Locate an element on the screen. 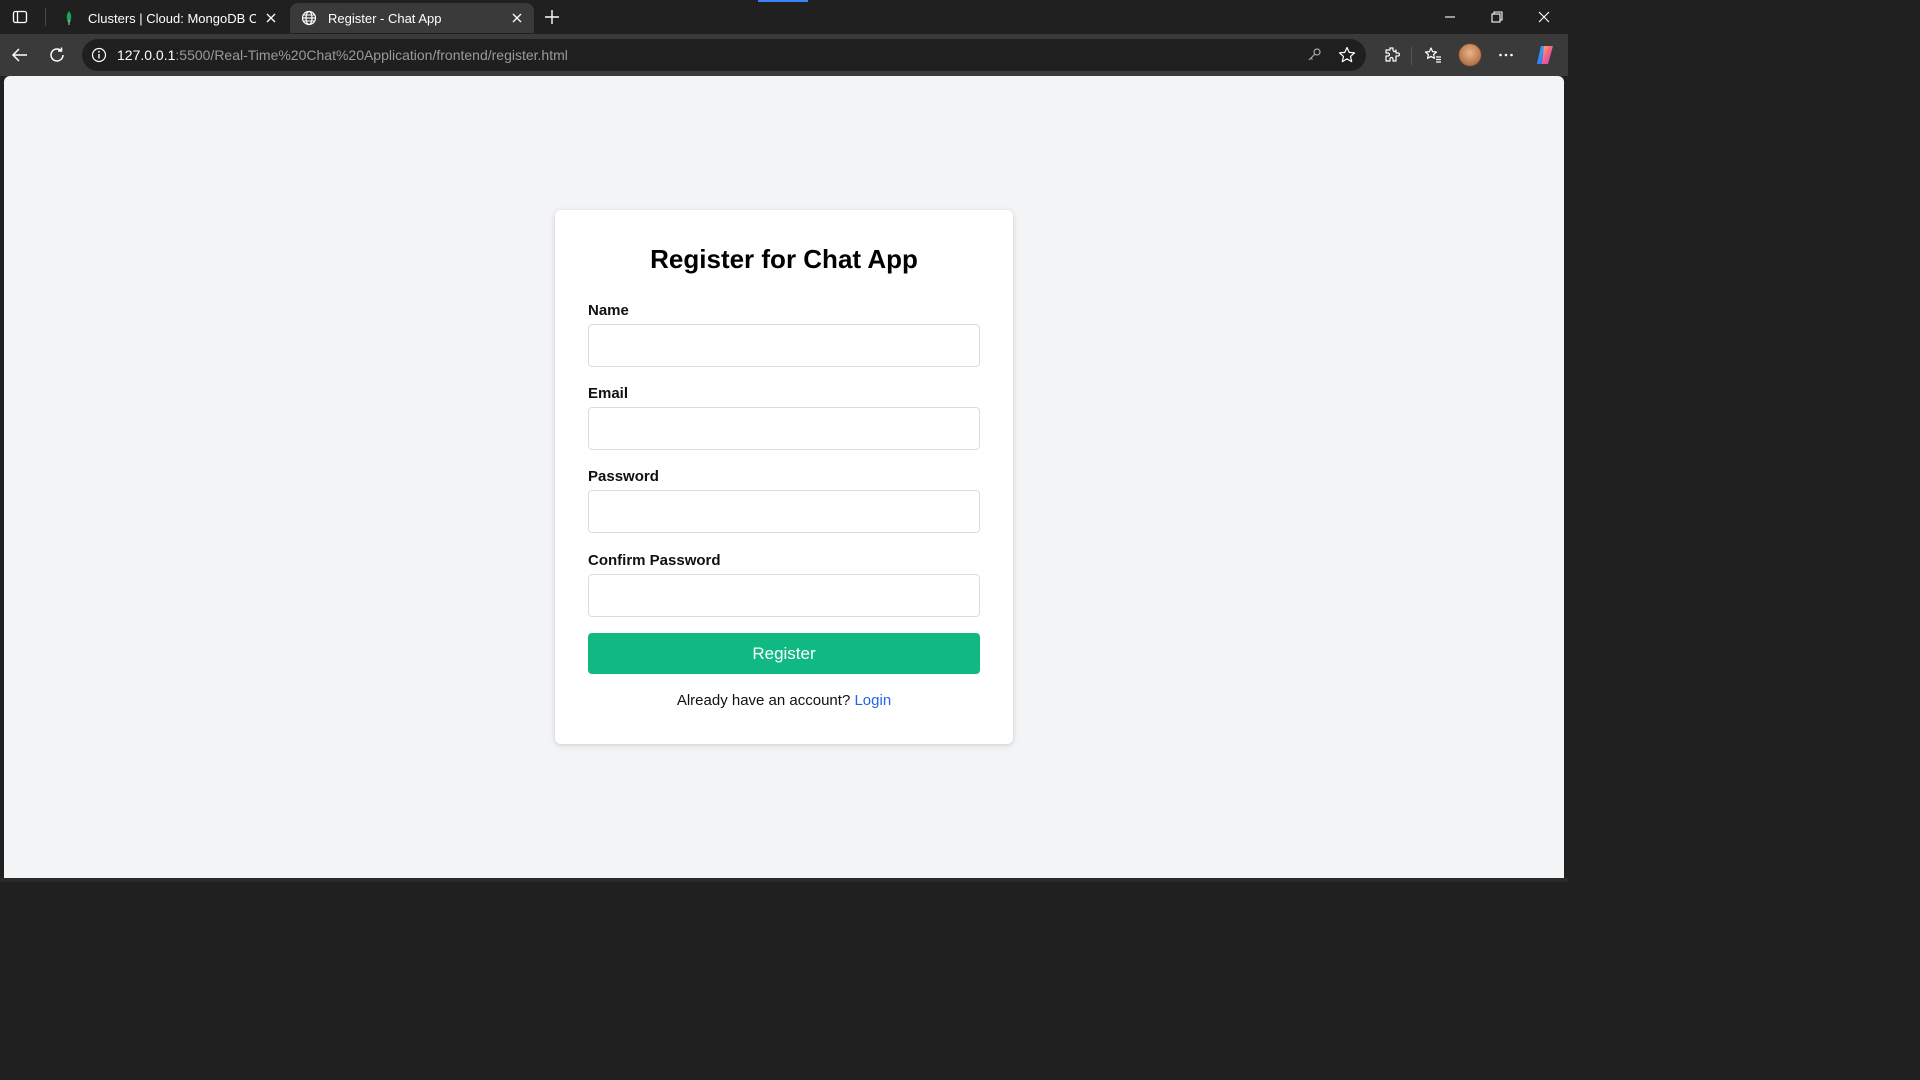 The height and width of the screenshot is (1080, 1920). minimize-icon is located at coordinates (1450, 17).